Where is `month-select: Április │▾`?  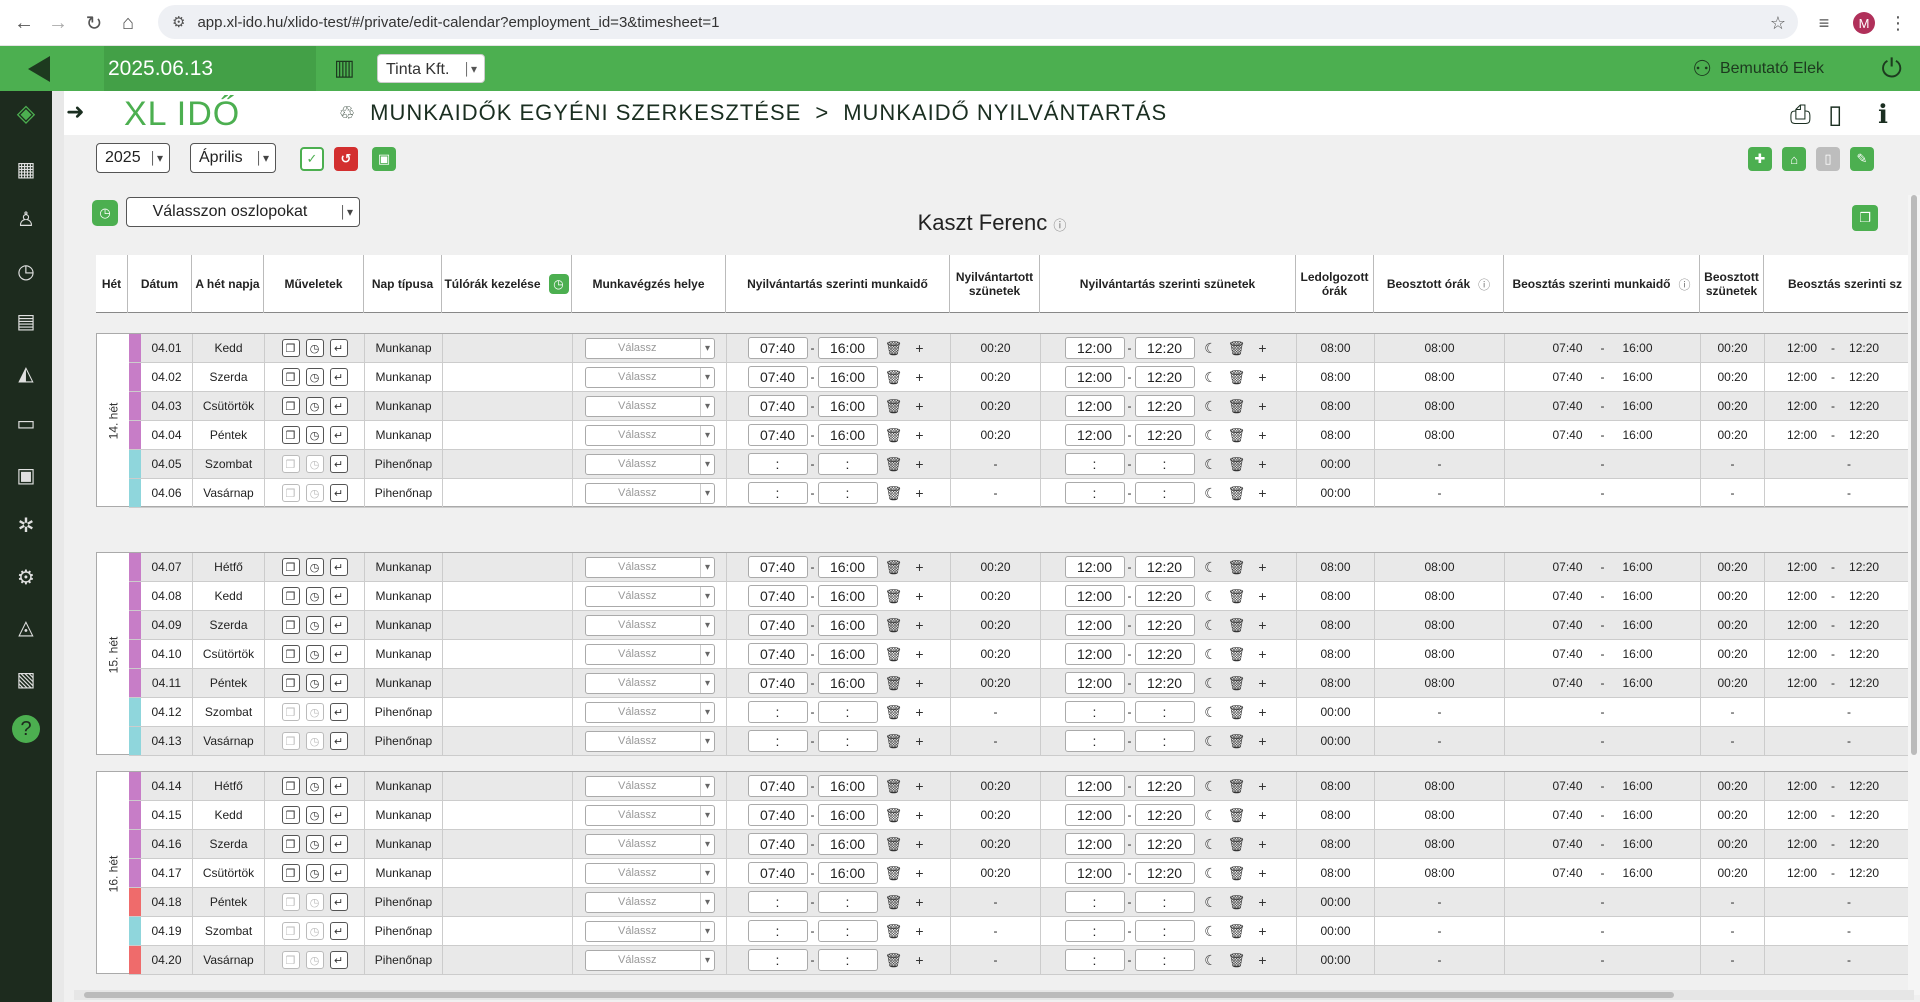 month-select: Április │▾ is located at coordinates (233, 158).